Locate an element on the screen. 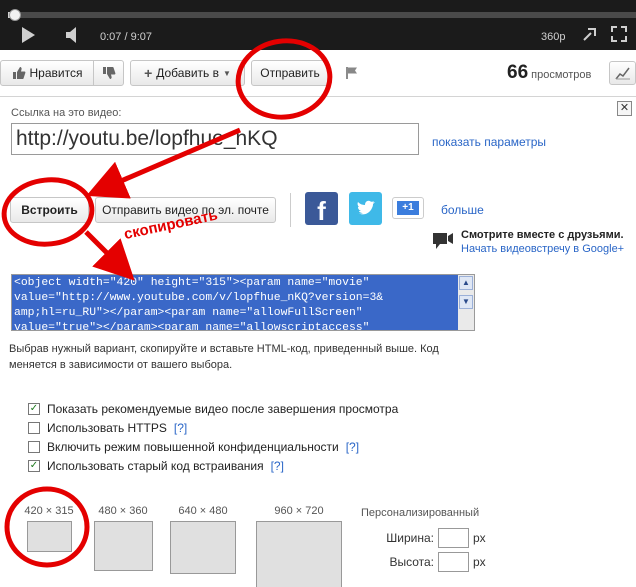 This screenshot has height=587, width=636. short-link-input is located at coordinates (215, 139).